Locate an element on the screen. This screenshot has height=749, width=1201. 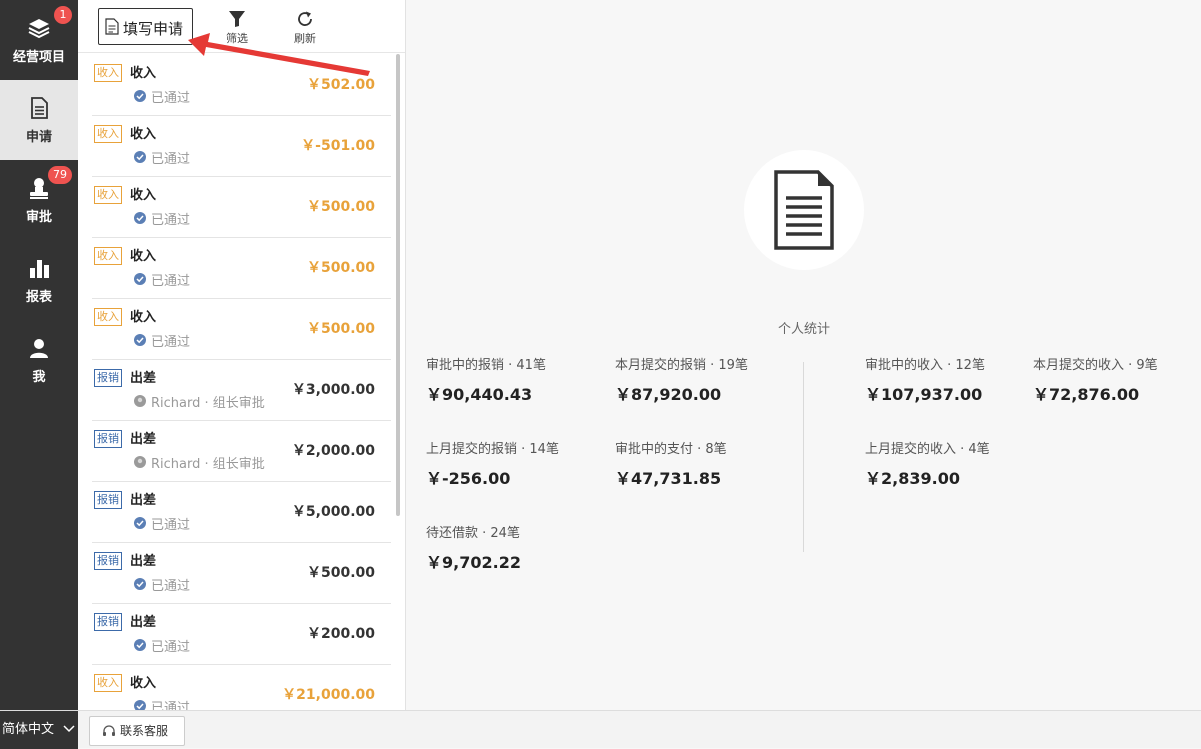
language-selector: 简体中文 is located at coordinates (39, 730).